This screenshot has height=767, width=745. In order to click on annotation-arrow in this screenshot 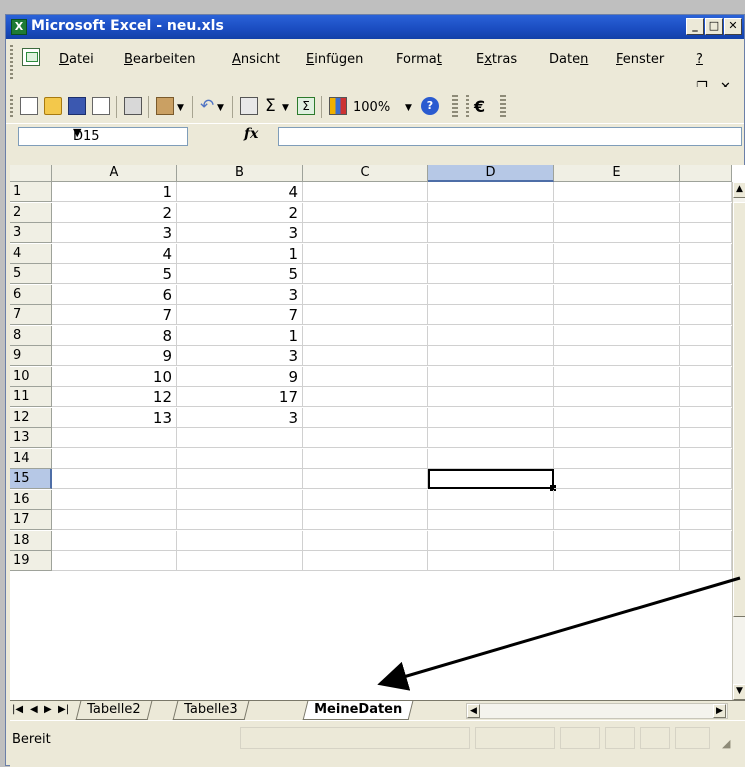, I will do `click(559, 633)`.